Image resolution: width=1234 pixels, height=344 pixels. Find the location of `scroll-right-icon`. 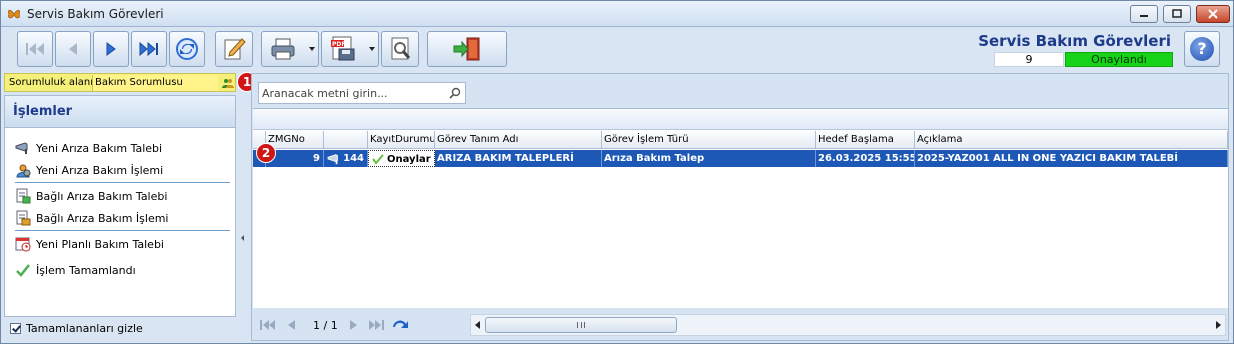

scroll-right-icon is located at coordinates (1218, 325).